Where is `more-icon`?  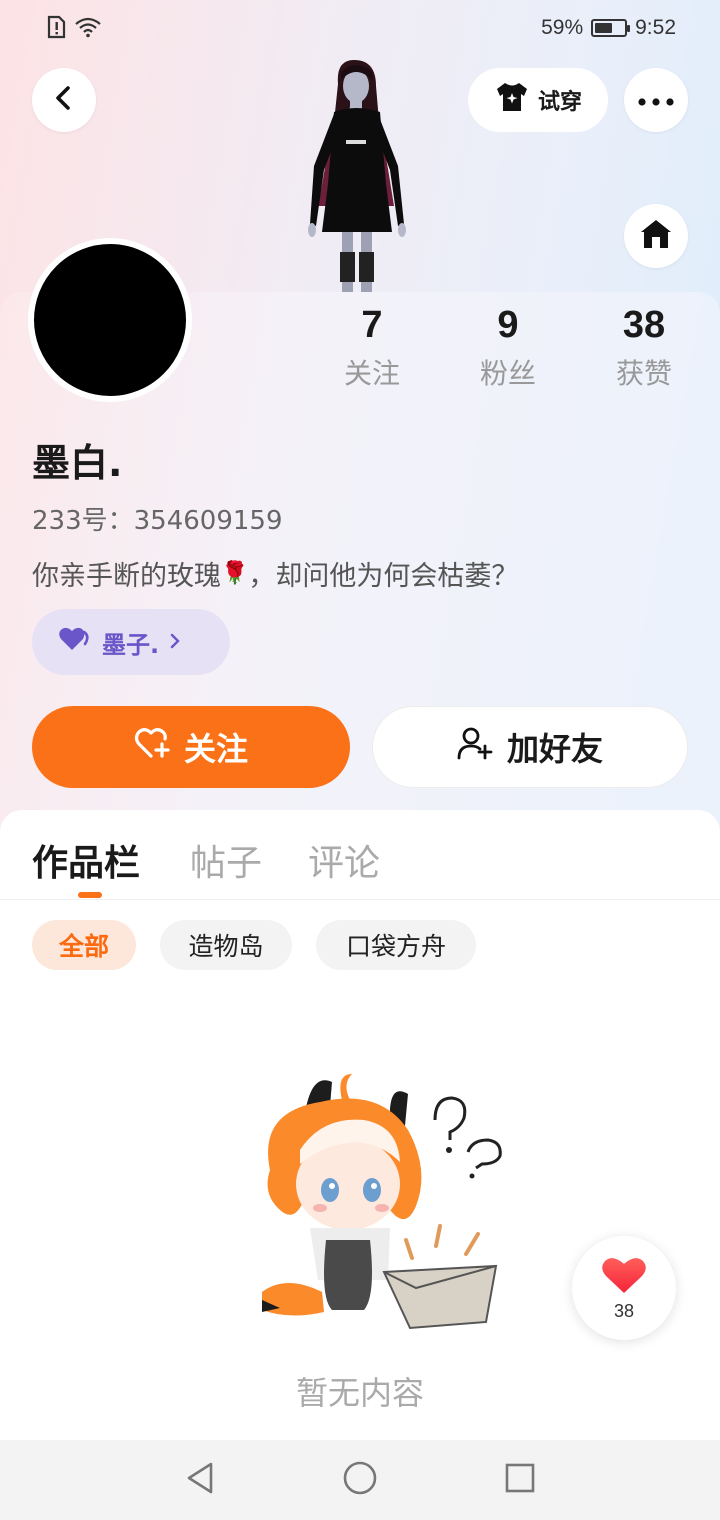 more-icon is located at coordinates (656, 100).